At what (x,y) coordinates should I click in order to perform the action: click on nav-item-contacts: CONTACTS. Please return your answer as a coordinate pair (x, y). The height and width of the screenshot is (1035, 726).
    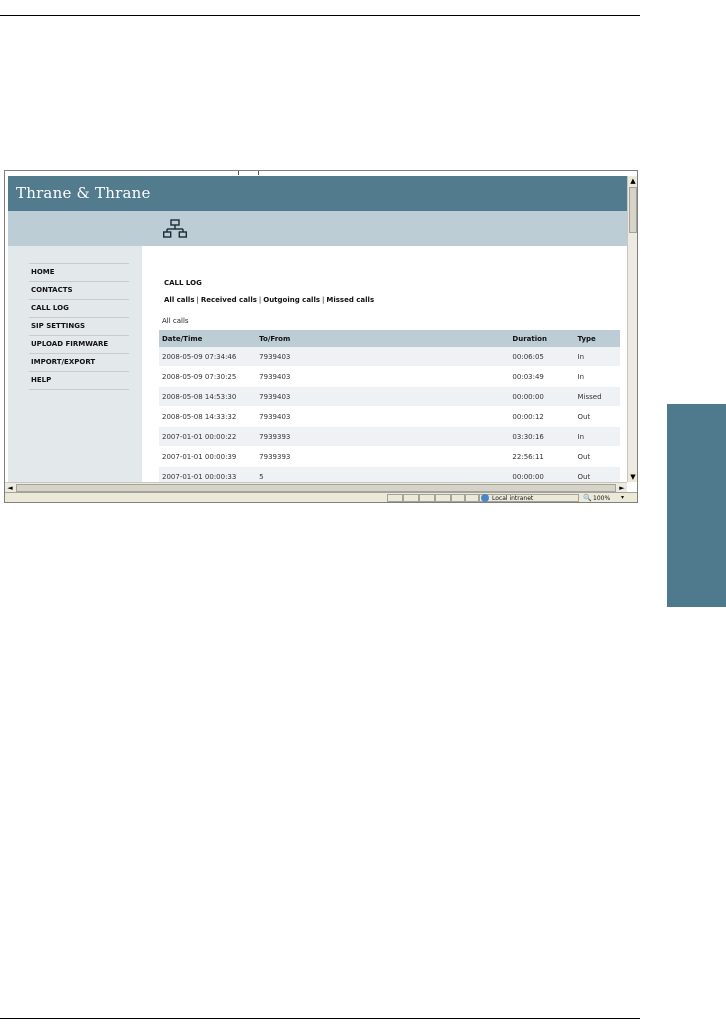
    Looking at the image, I should click on (79, 291).